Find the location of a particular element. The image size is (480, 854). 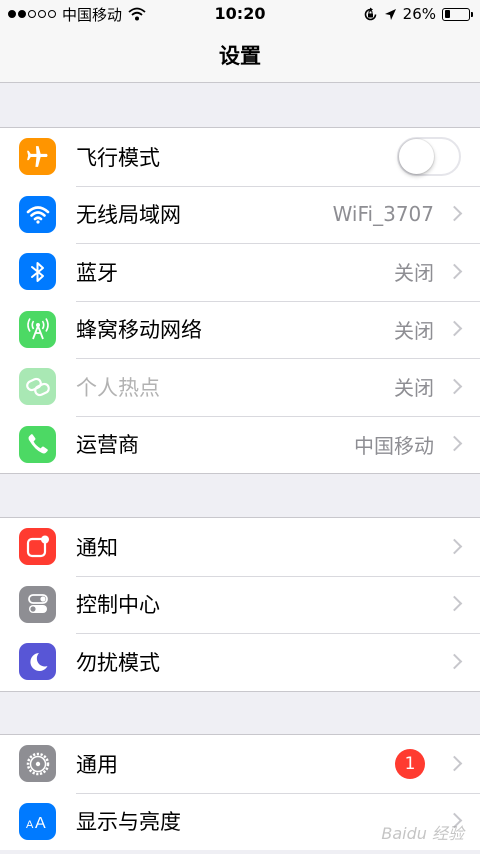

settings-row-carrier: 运营商 中国移动 is located at coordinates (240, 444).